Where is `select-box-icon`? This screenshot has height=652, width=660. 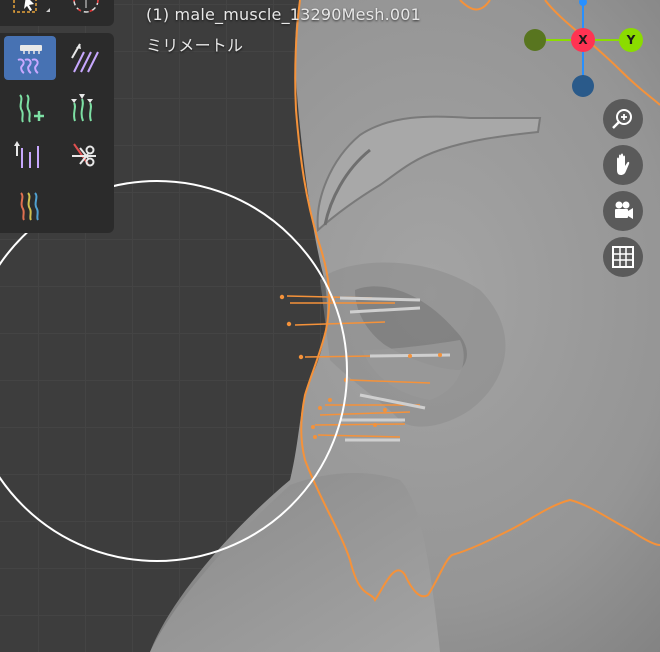 select-box-icon is located at coordinates (31, 6).